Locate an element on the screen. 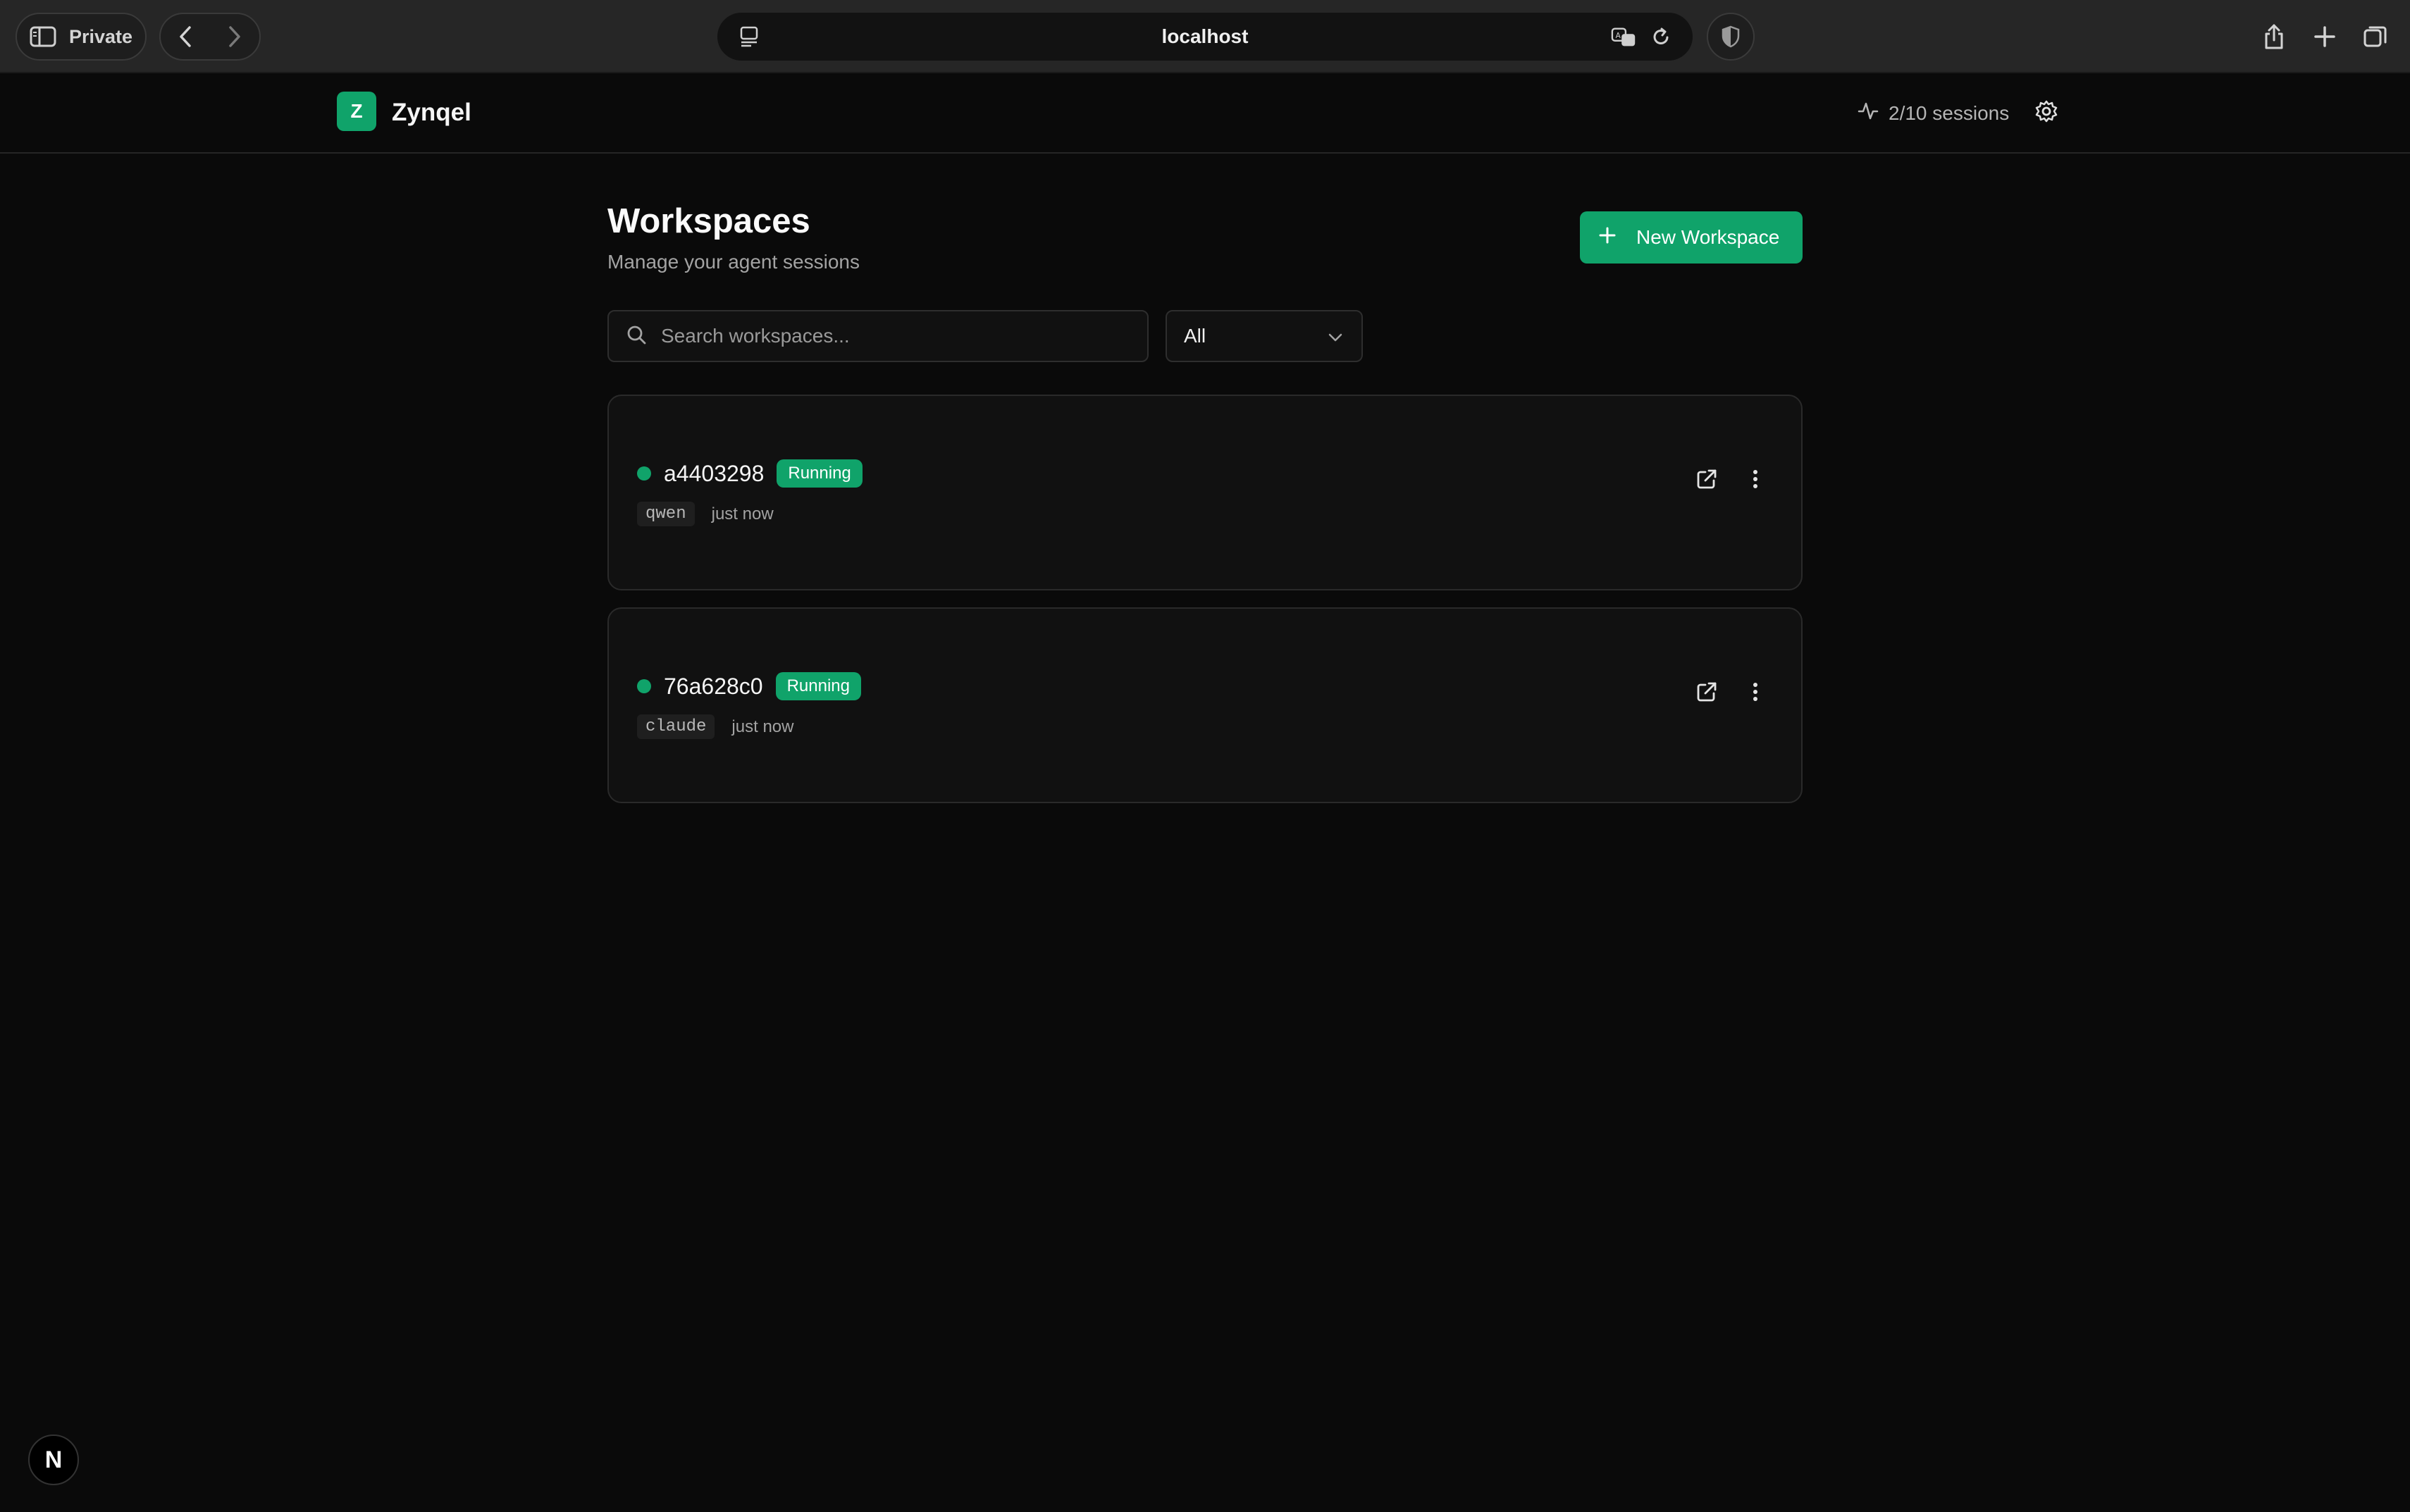 This screenshot has width=2410, height=1512. browser-toolbar: Private localhost A is located at coordinates (1205, 36).